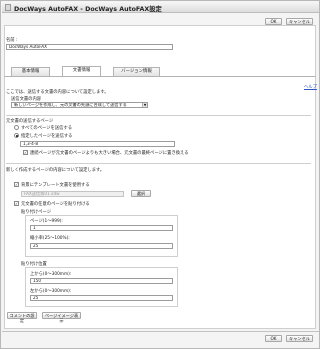  What do you see at coordinates (47, 128) in the screenshot?
I see `all-pages-label: すべてのページを送信する` at bounding box center [47, 128].